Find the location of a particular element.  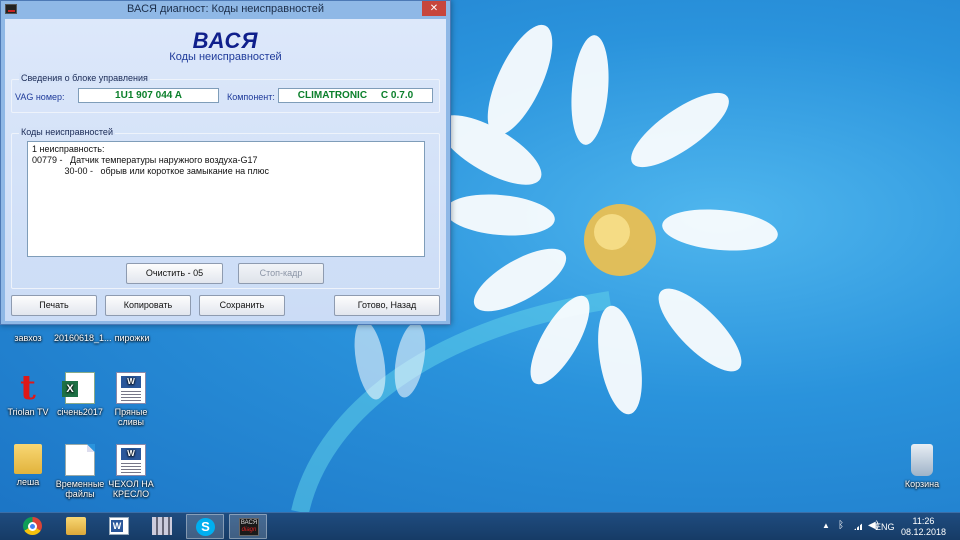

window-titlebar: ВАСЯ диагност: Коды неисправностей ✕ is located at coordinates (225, 9).